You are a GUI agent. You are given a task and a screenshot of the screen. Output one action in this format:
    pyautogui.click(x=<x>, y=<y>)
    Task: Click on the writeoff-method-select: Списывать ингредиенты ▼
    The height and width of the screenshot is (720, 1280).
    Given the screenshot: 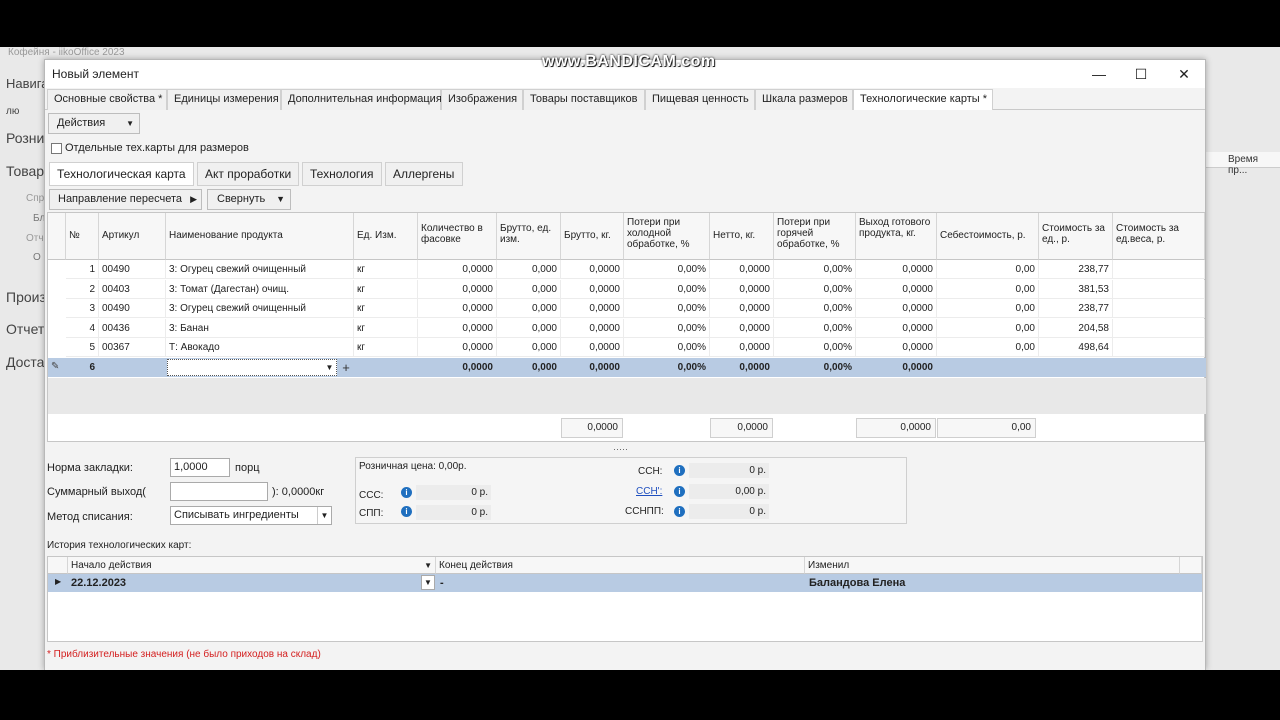 What is the action you would take?
    pyautogui.click(x=251, y=515)
    